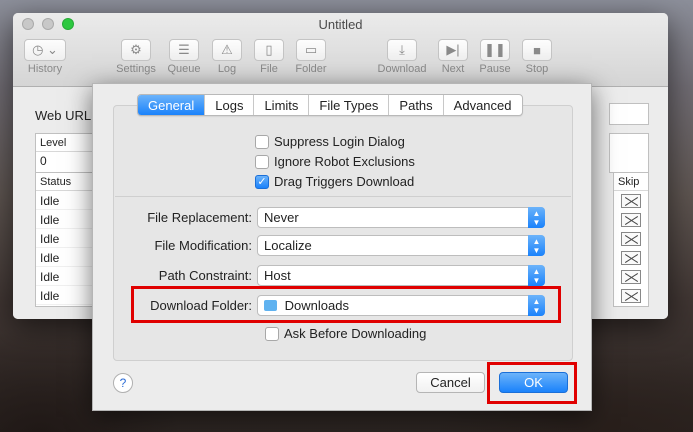  Describe the element at coordinates (184, 69) in the screenshot. I see `queue-label: Queue` at that location.